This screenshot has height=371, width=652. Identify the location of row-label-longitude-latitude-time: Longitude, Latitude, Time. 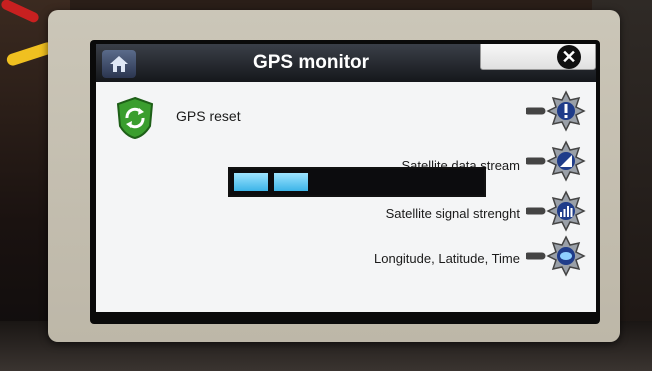
(447, 258).